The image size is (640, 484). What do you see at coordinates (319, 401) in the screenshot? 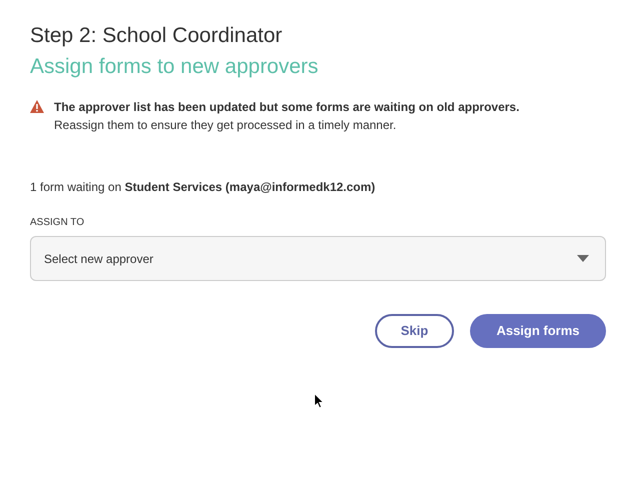
I see `mouse-pointer-icon` at bounding box center [319, 401].